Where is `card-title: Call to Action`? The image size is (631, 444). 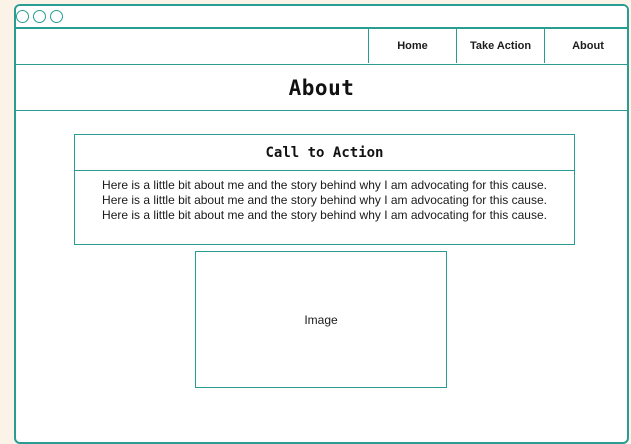
card-title: Call to Action is located at coordinates (324, 152).